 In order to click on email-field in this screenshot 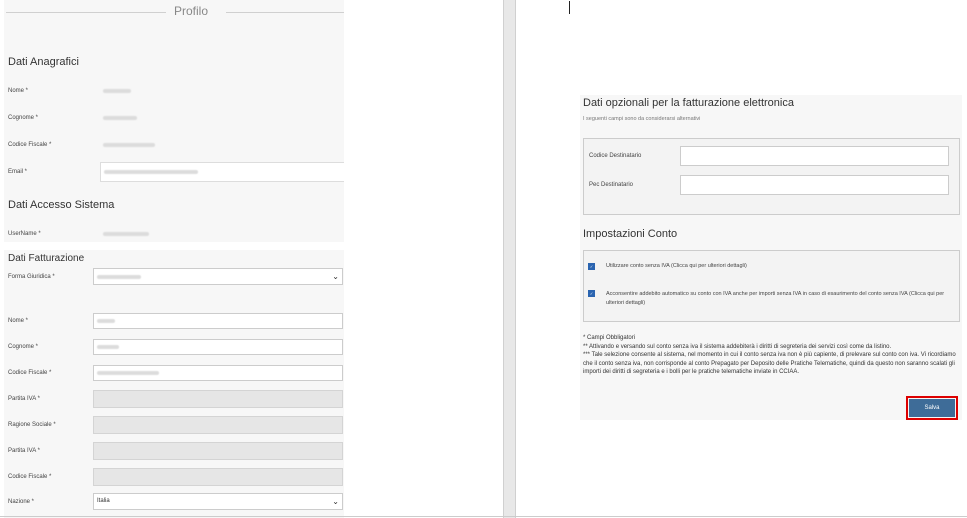, I will do `click(222, 172)`.